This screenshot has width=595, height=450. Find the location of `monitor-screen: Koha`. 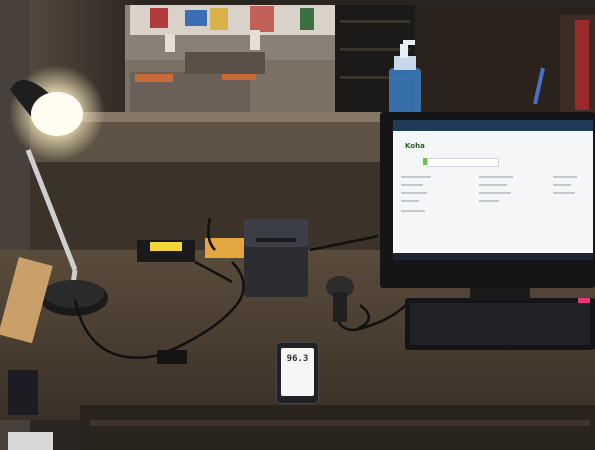

monitor-screen: Koha is located at coordinates (493, 190).